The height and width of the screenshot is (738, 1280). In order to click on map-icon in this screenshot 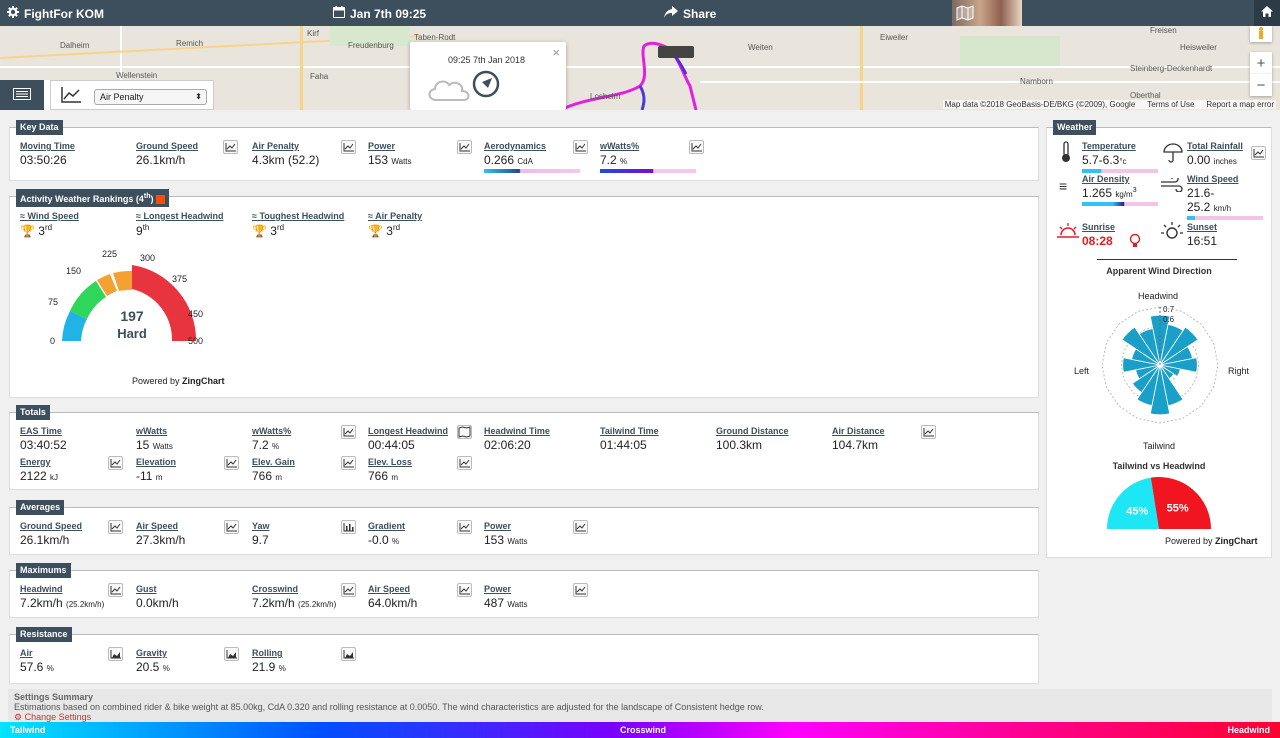, I will do `click(965, 14)`.